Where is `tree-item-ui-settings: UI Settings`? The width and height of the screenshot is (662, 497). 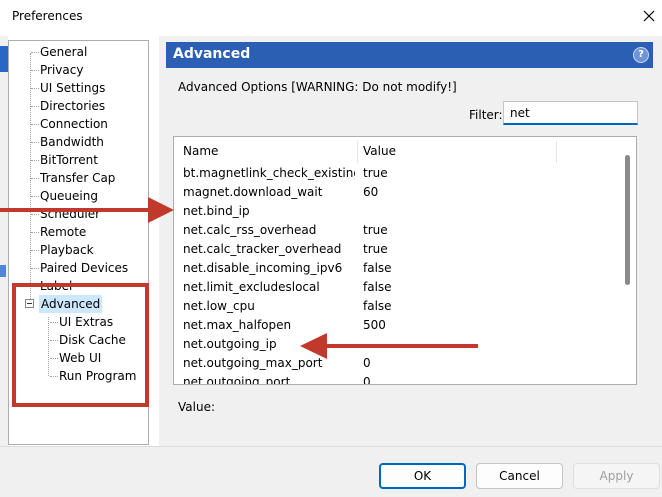
tree-item-ui-settings: UI Settings is located at coordinates (68, 88).